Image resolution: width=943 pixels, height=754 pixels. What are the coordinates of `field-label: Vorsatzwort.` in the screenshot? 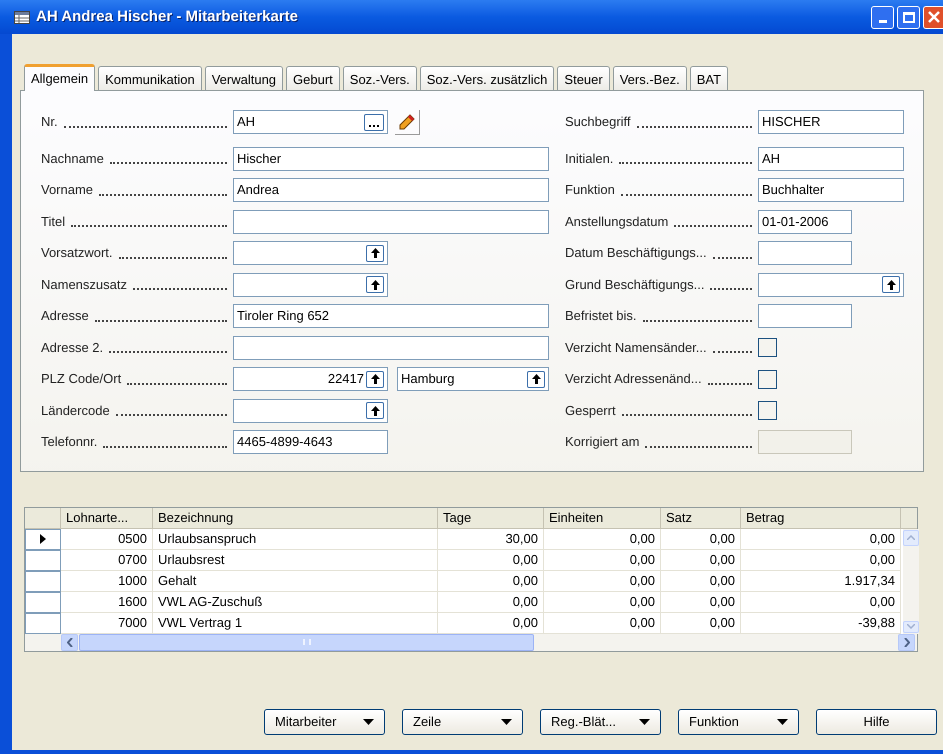 It's located at (77, 253).